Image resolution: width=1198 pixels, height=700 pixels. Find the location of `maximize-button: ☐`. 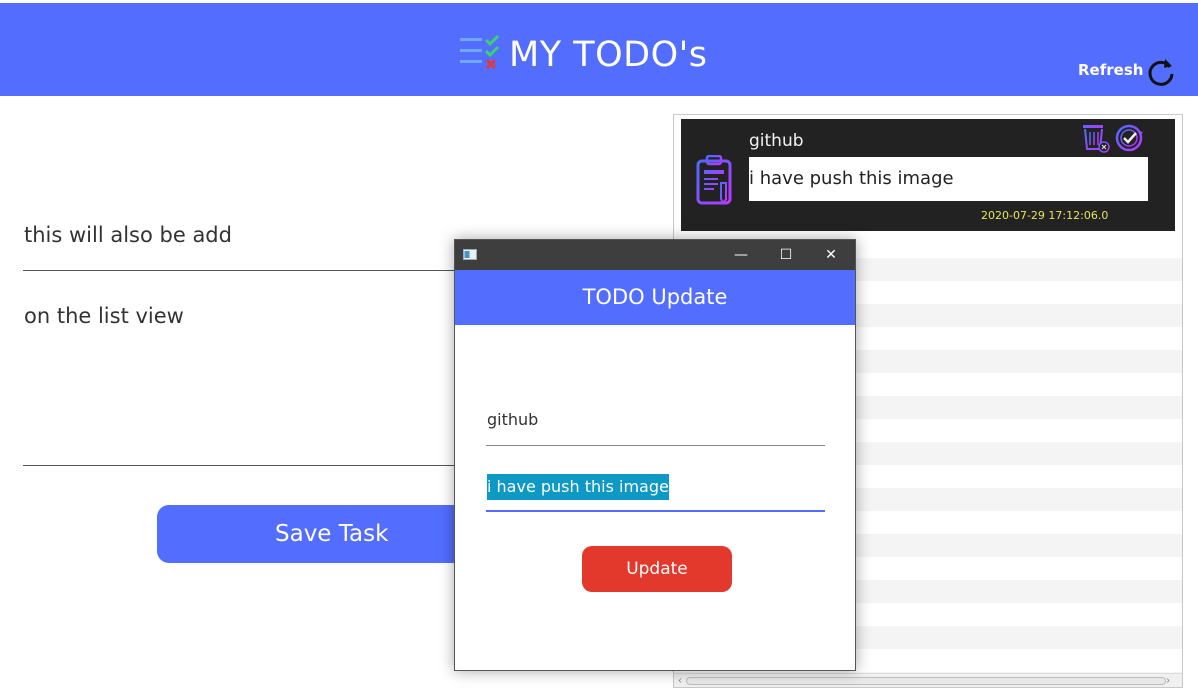

maximize-button: ☐ is located at coordinates (786, 255).